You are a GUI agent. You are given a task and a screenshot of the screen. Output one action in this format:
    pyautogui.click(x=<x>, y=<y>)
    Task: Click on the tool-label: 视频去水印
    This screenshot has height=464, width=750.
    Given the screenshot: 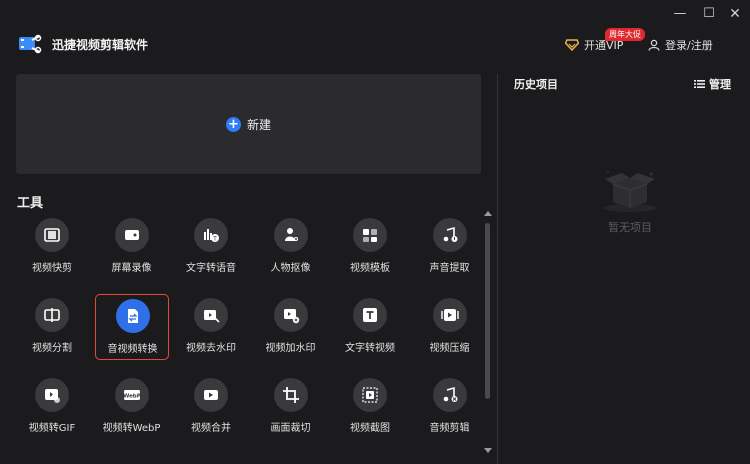 What is the action you would take?
    pyautogui.click(x=211, y=348)
    